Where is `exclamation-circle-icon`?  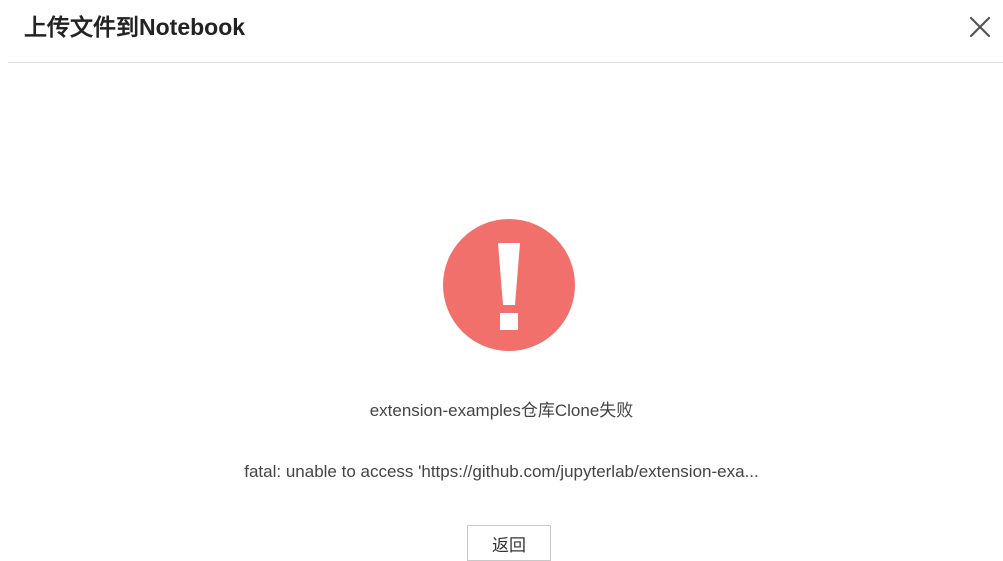 exclamation-circle-icon is located at coordinates (509, 285).